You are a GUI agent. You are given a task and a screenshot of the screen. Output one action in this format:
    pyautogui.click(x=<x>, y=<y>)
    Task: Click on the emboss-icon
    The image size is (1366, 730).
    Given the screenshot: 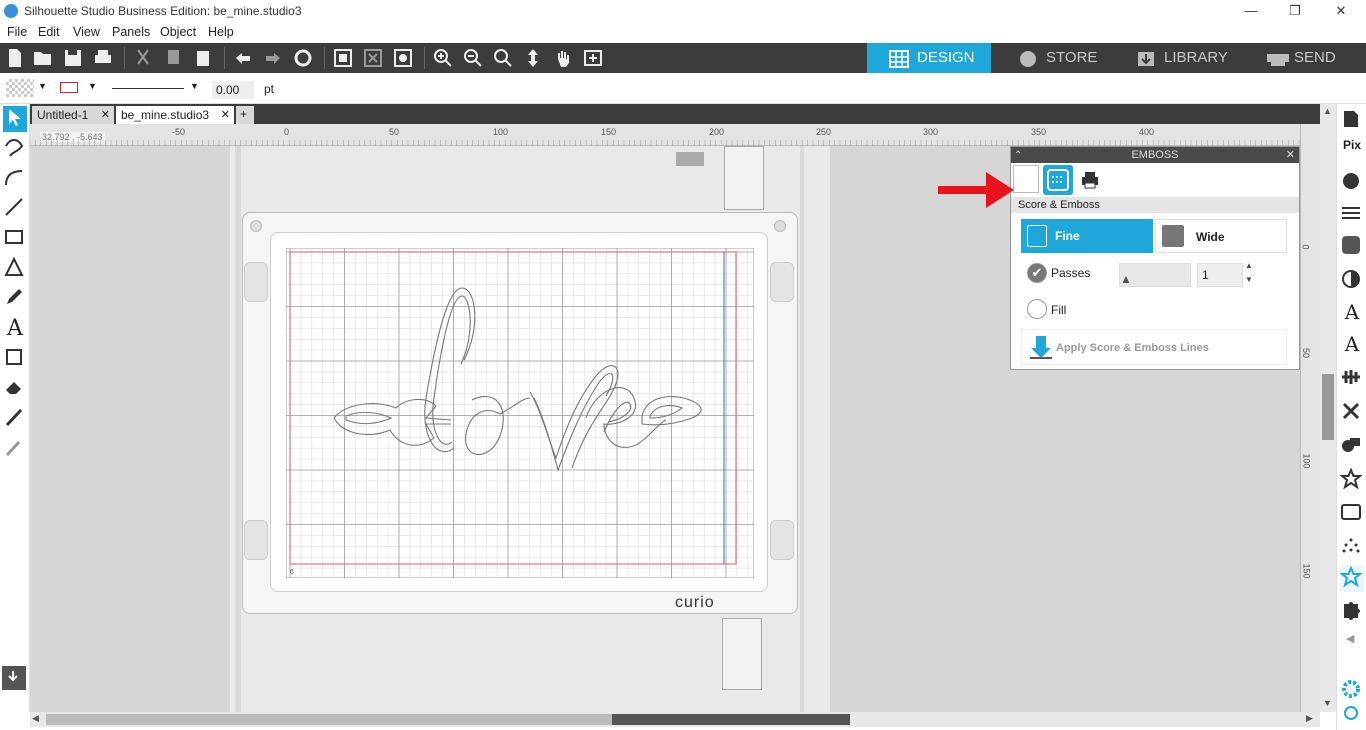 What is the action you would take?
    pyautogui.click(x=1351, y=578)
    